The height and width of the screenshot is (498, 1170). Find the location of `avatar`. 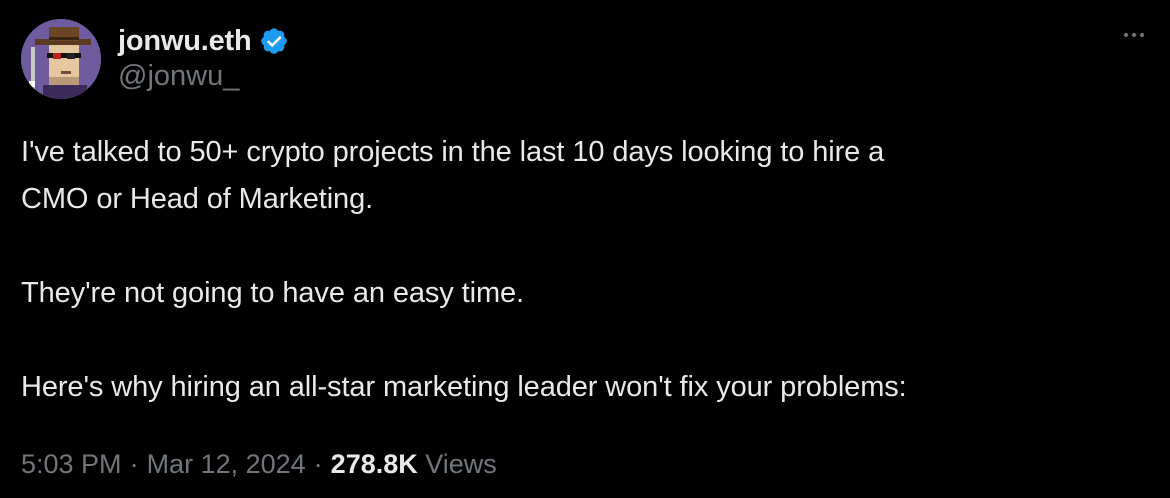

avatar is located at coordinates (61, 59).